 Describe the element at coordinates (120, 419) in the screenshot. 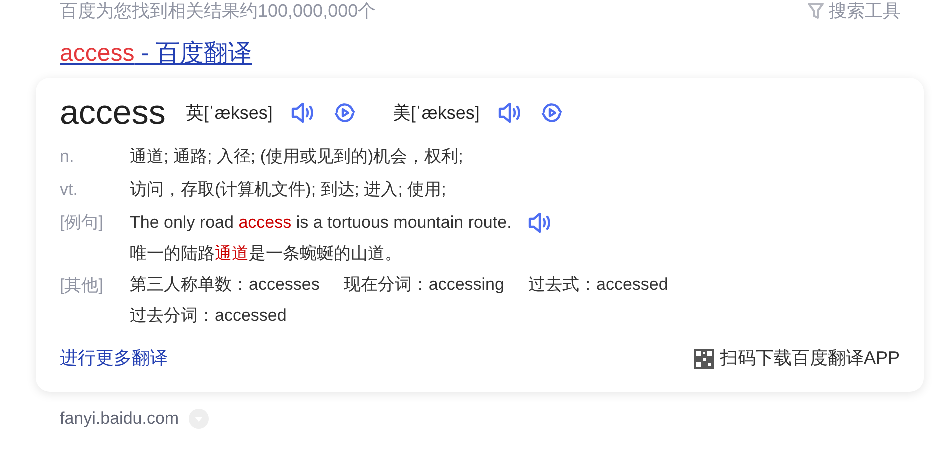

I see `source-url: fanyi.baidu.com` at that location.